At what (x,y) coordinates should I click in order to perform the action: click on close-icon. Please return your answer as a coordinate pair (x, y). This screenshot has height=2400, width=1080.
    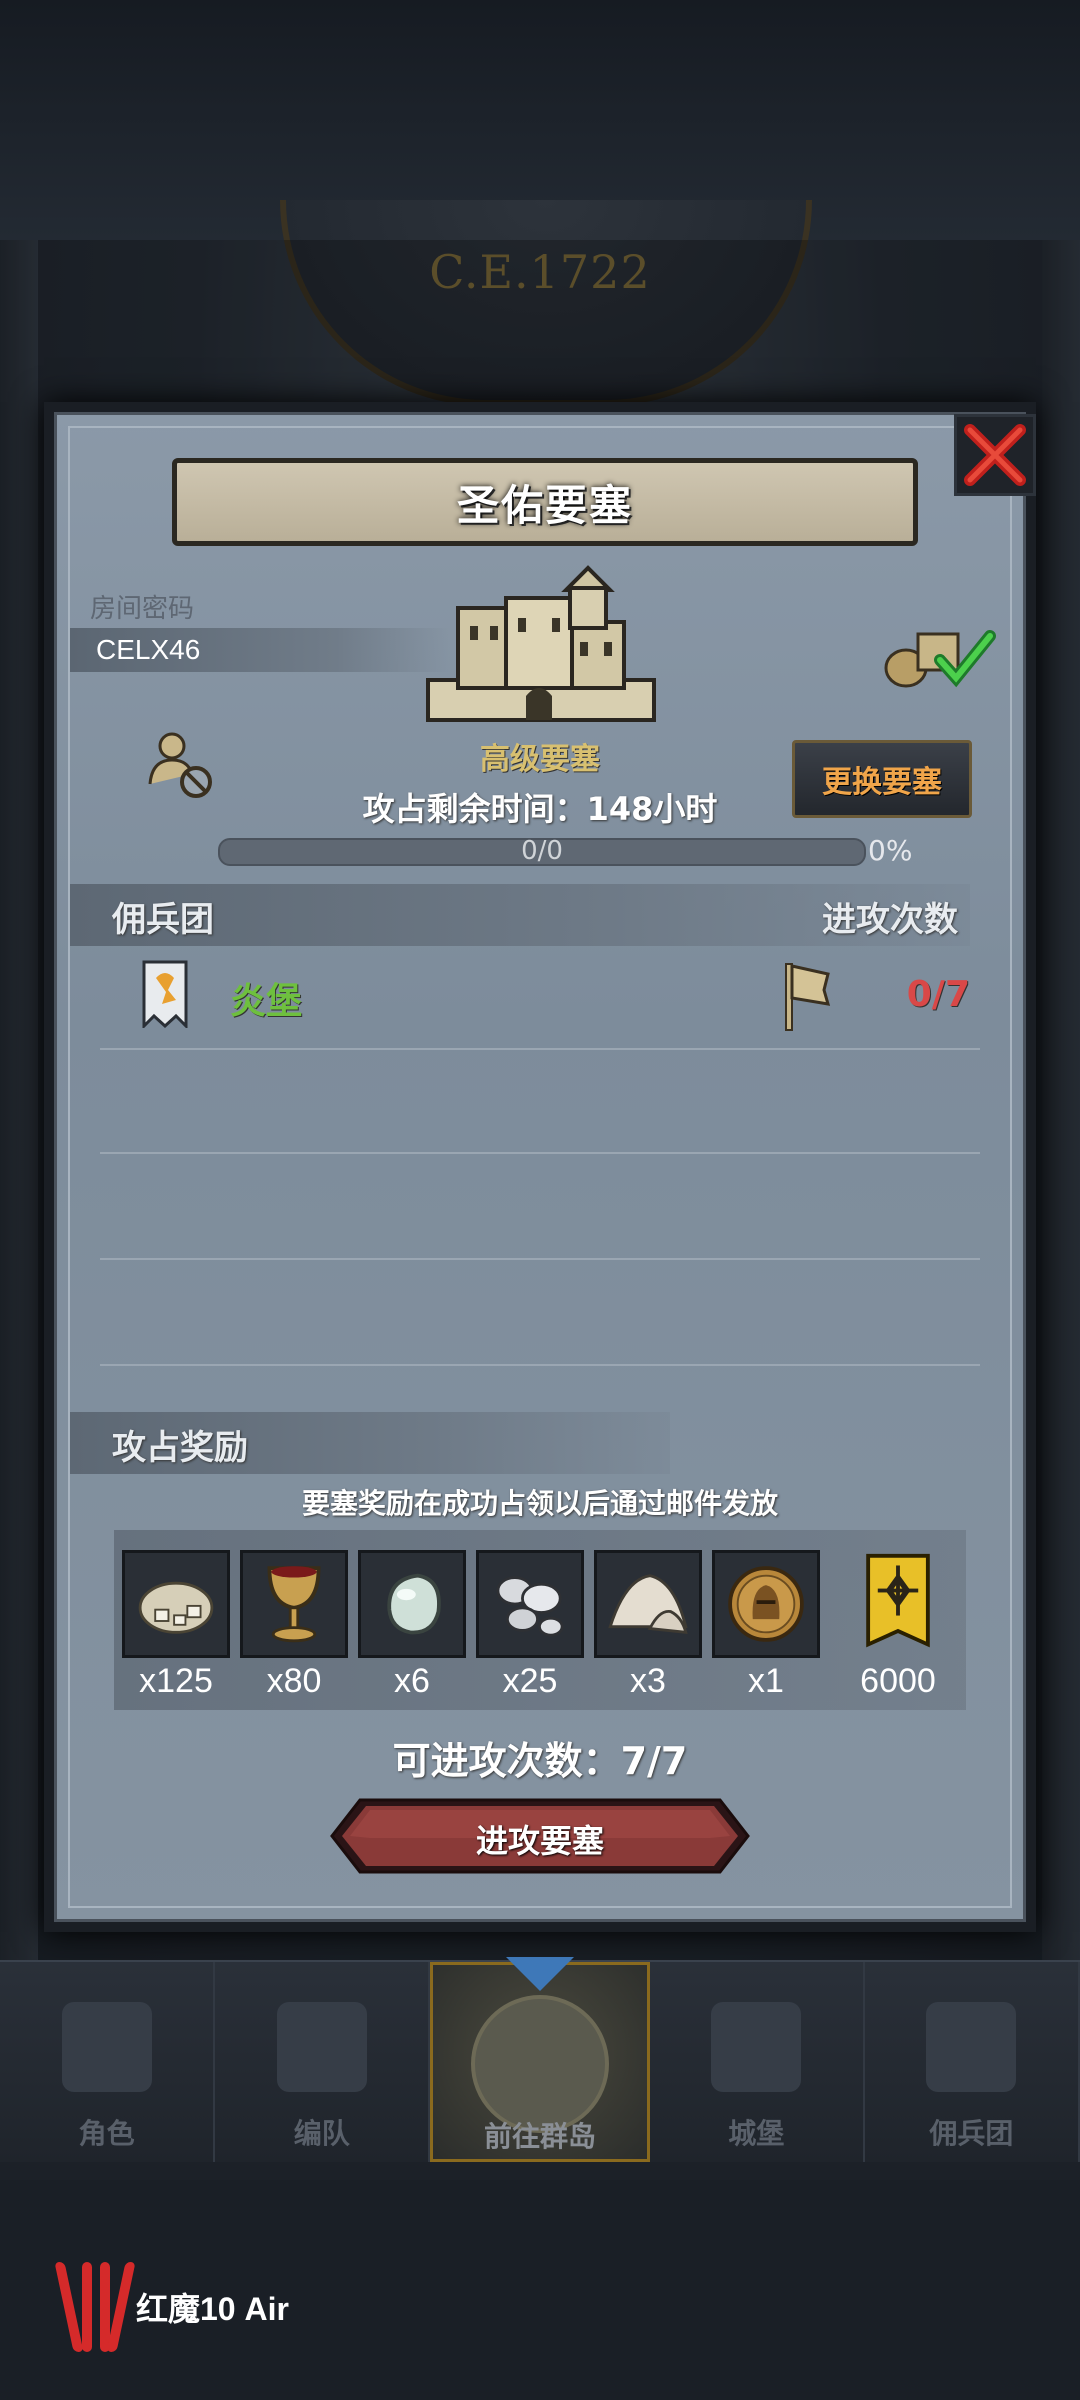
    Looking at the image, I should click on (995, 455).